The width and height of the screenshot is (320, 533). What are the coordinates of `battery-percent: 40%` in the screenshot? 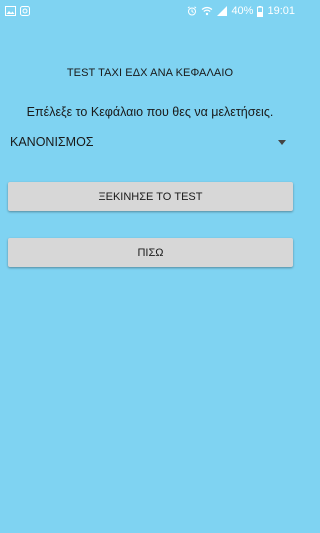 It's located at (242, 11).